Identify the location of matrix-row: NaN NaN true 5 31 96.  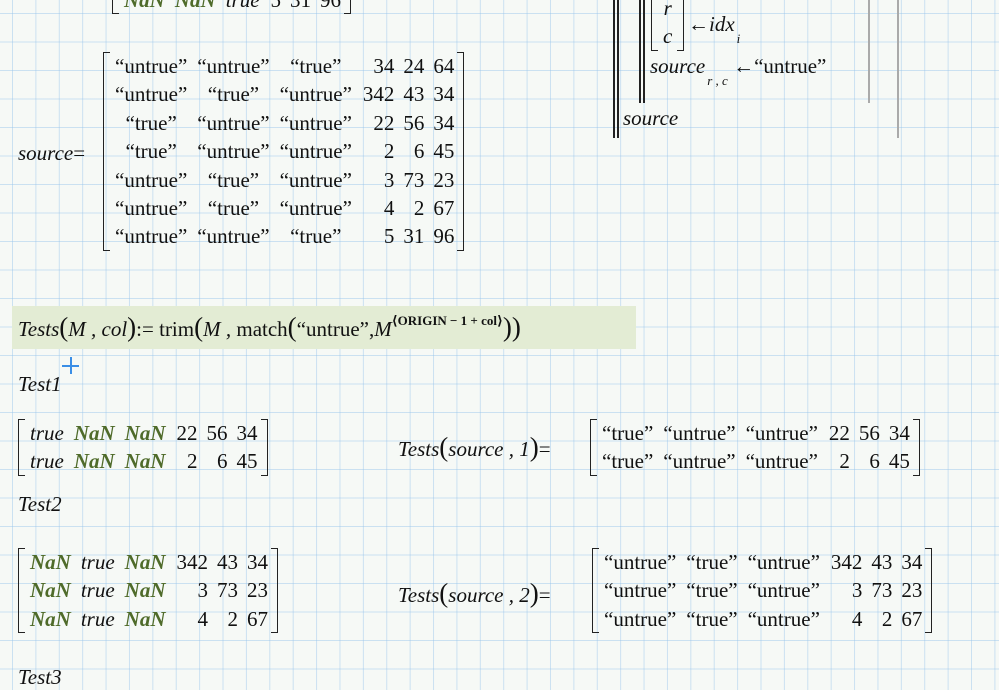
(231, 7).